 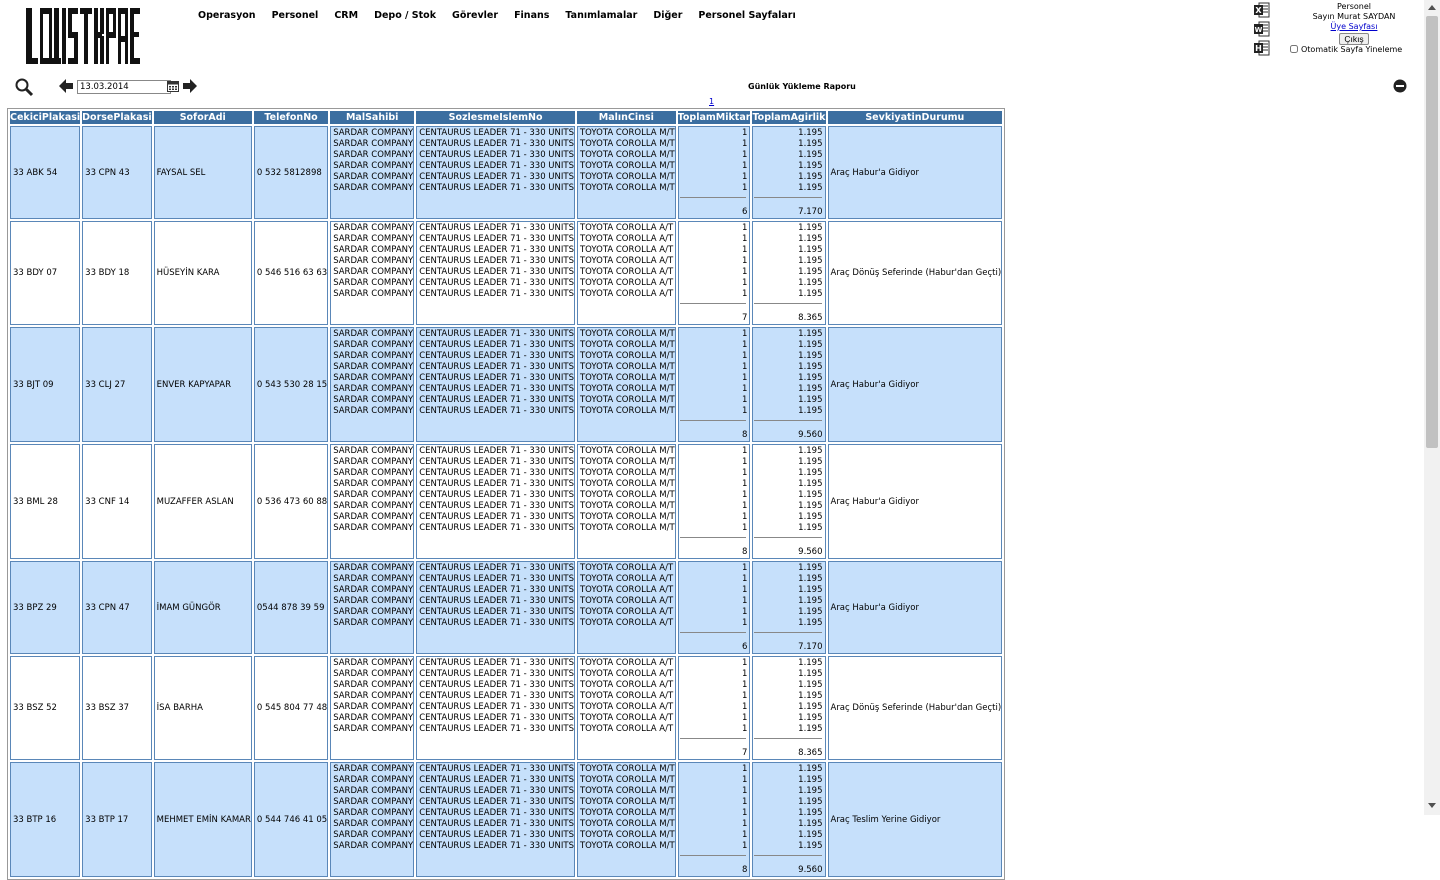 What do you see at coordinates (117, 708) in the screenshot?
I see `dorse-plakasi-cell: 33 BSZ 37` at bounding box center [117, 708].